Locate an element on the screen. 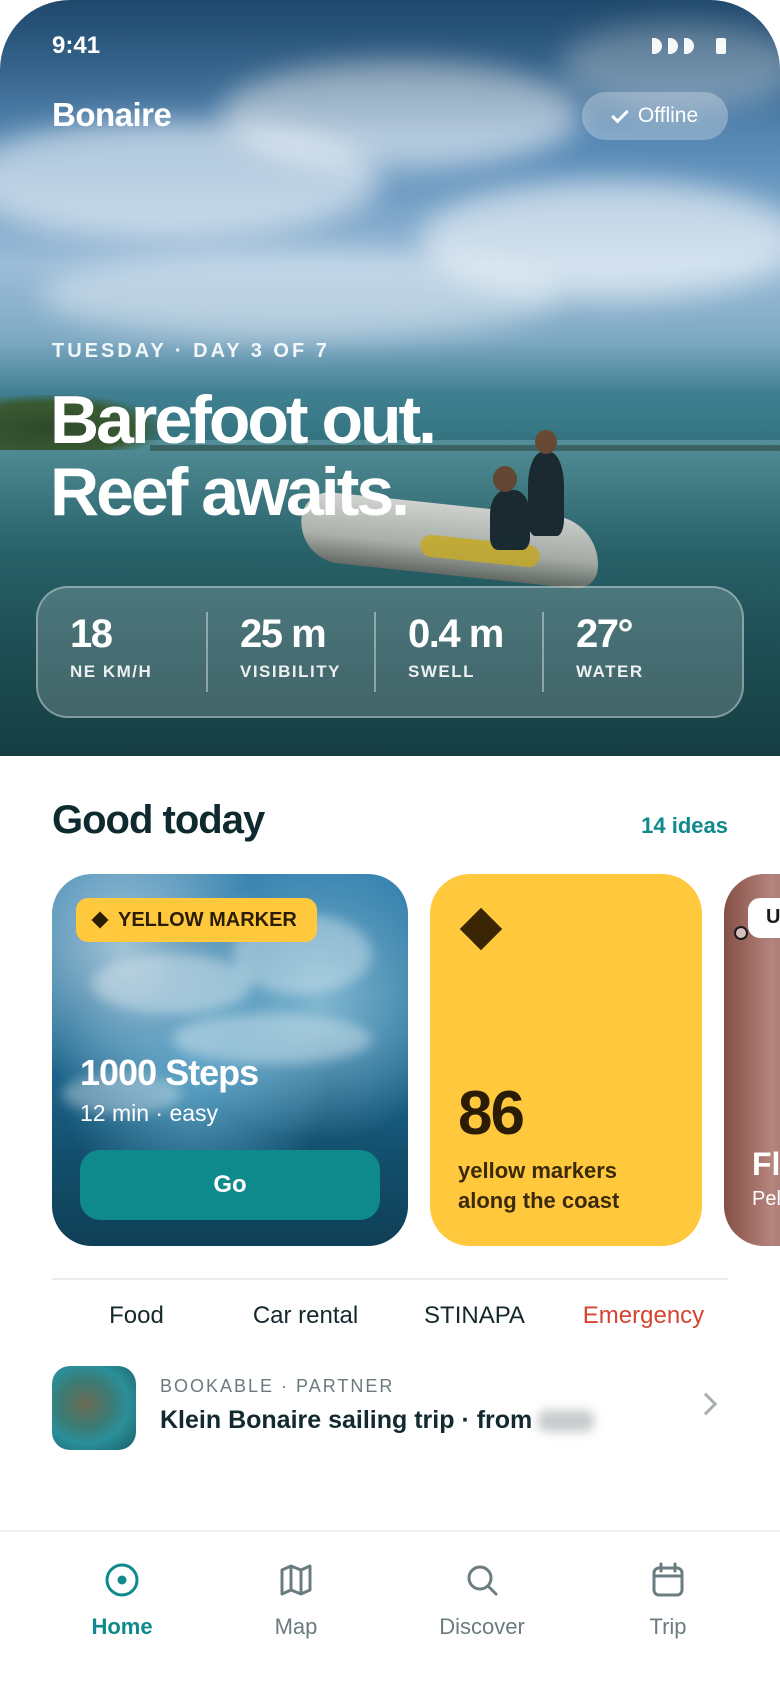 The height and width of the screenshot is (1688, 780). partner-eyebrow: BOOKABLE · PARTNER is located at coordinates (277, 1386).